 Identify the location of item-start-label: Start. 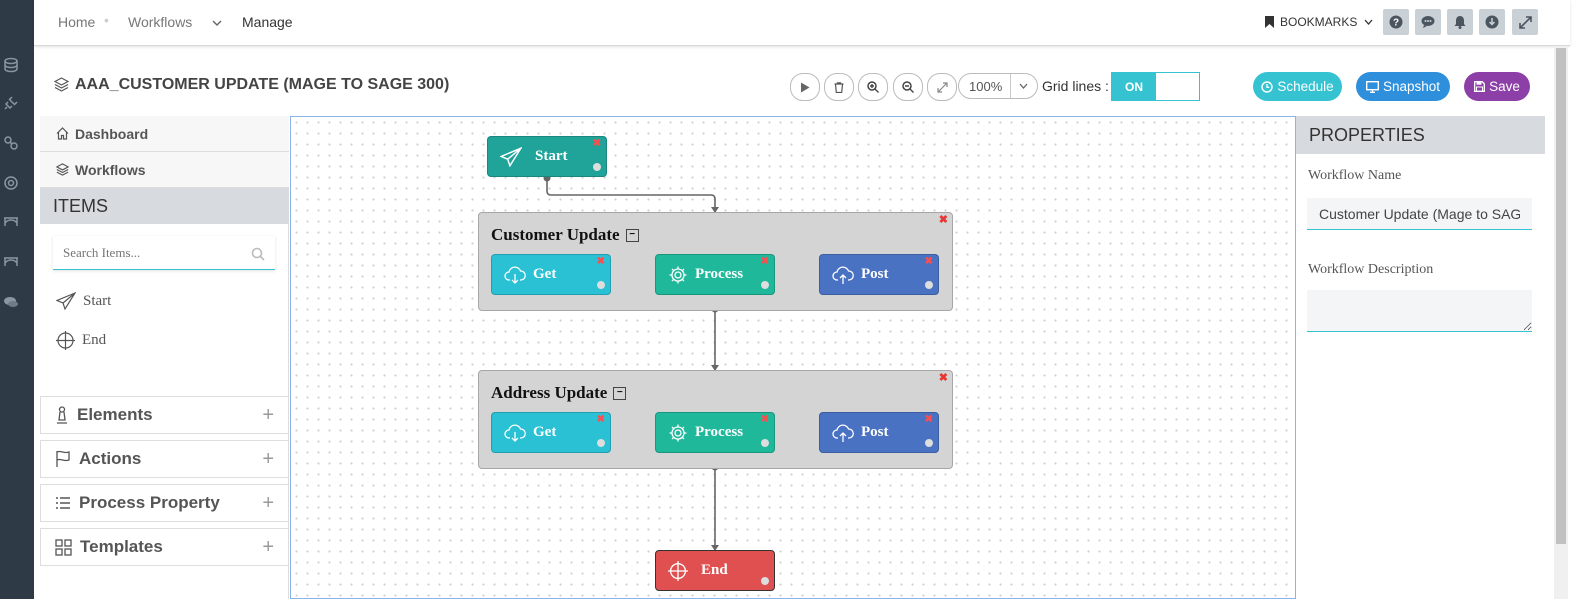
(97, 300).